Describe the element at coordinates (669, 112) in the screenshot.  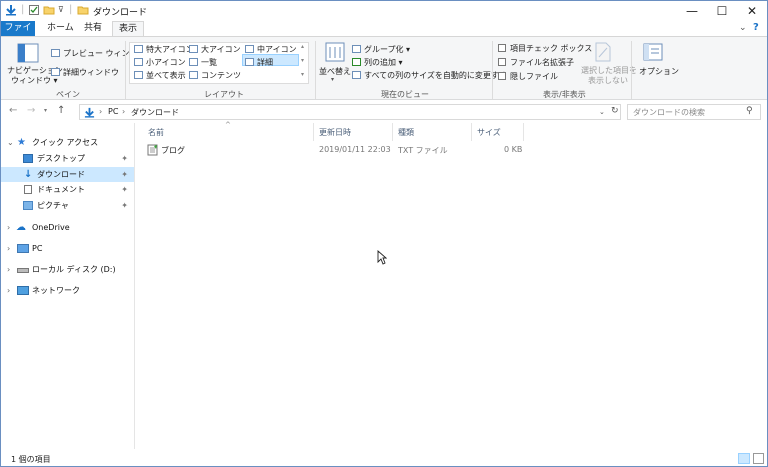
I see `search-input: ダウンロードの検索` at that location.